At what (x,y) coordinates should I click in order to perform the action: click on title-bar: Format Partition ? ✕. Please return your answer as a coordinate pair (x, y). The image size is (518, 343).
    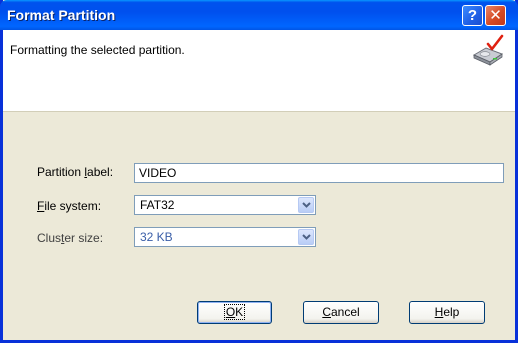
    Looking at the image, I should click on (259, 15).